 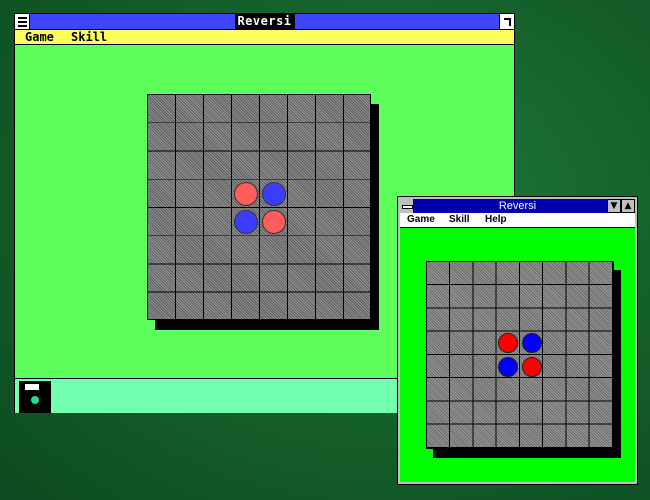 I want to click on menu-bar: Game Skill, so click(x=264, y=37).